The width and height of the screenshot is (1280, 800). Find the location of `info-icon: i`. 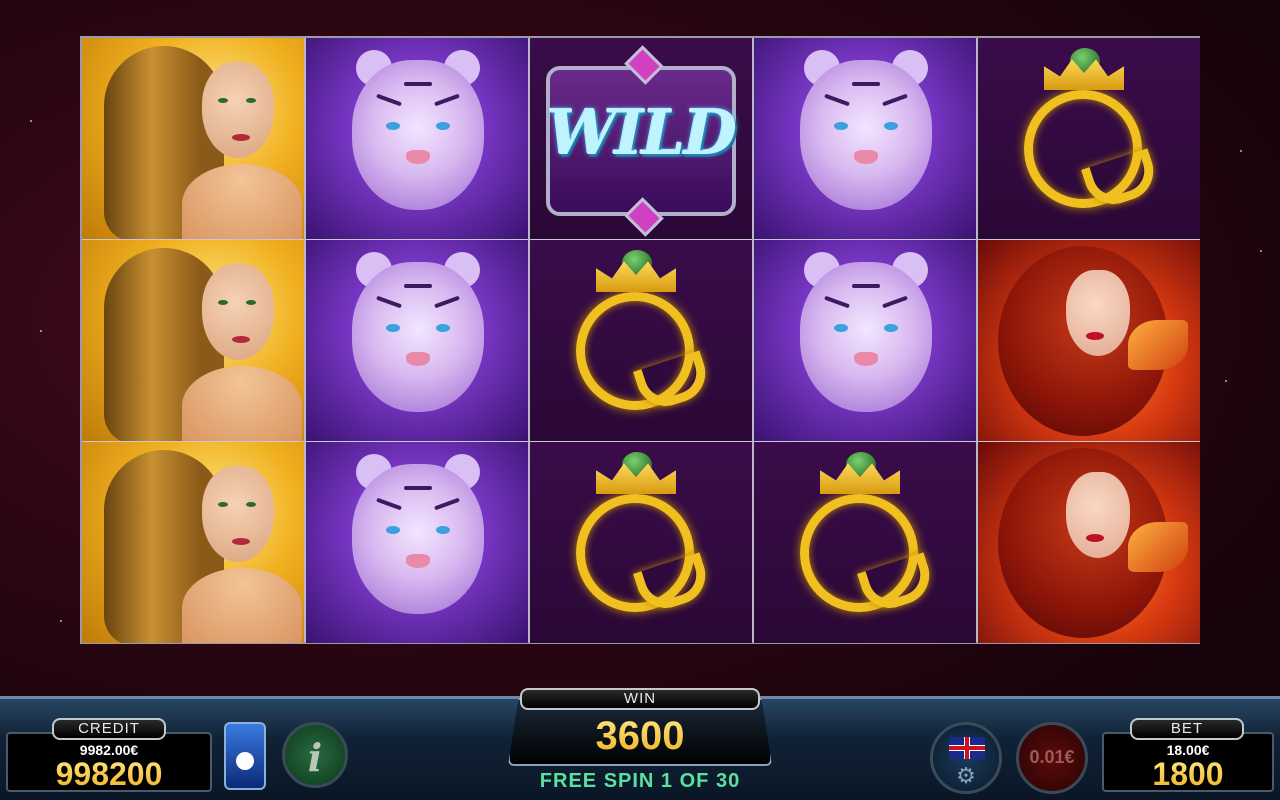

info-icon: i is located at coordinates (315, 757).